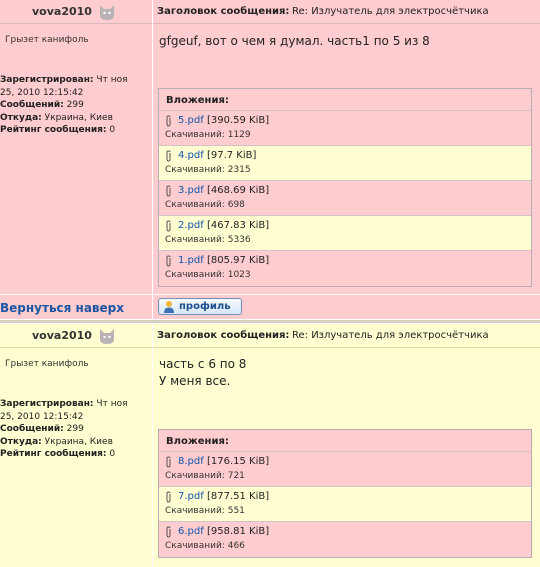 This screenshot has width=540, height=567. I want to click on profile-button: профиль, so click(200, 306).